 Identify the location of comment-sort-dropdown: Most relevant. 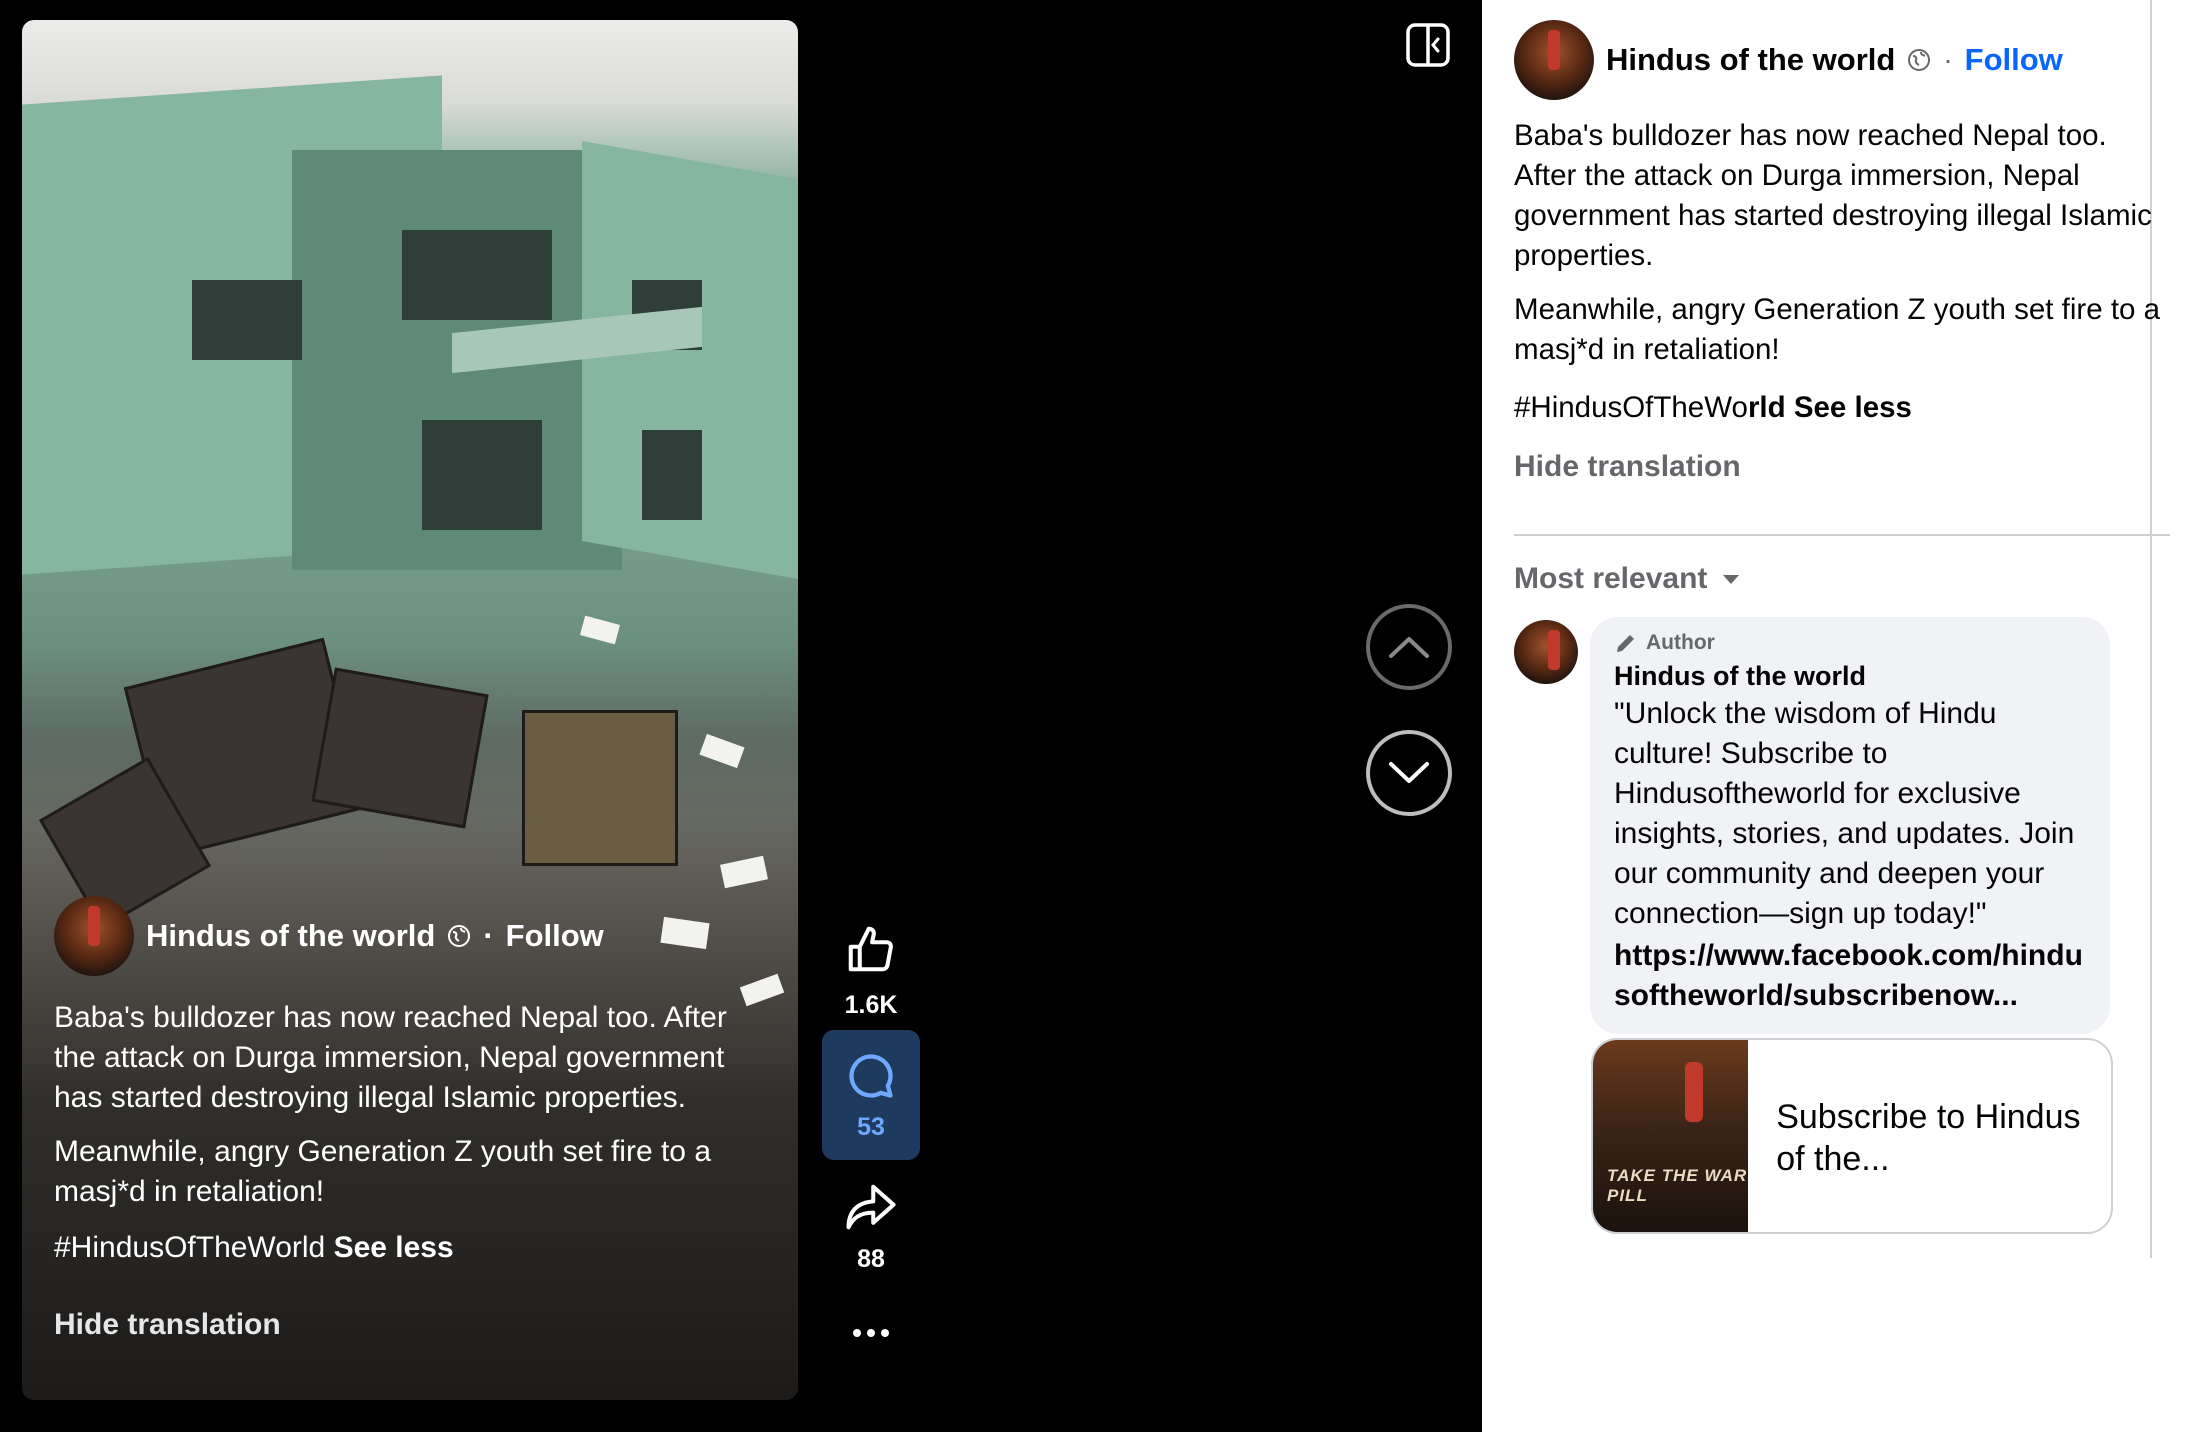
(1627, 579).